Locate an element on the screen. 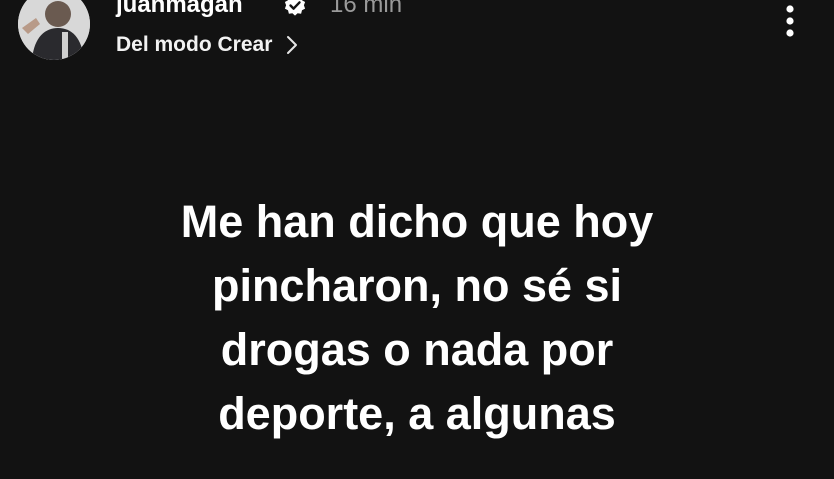  story-text-line: pincharon, no sé si is located at coordinates (417, 285).